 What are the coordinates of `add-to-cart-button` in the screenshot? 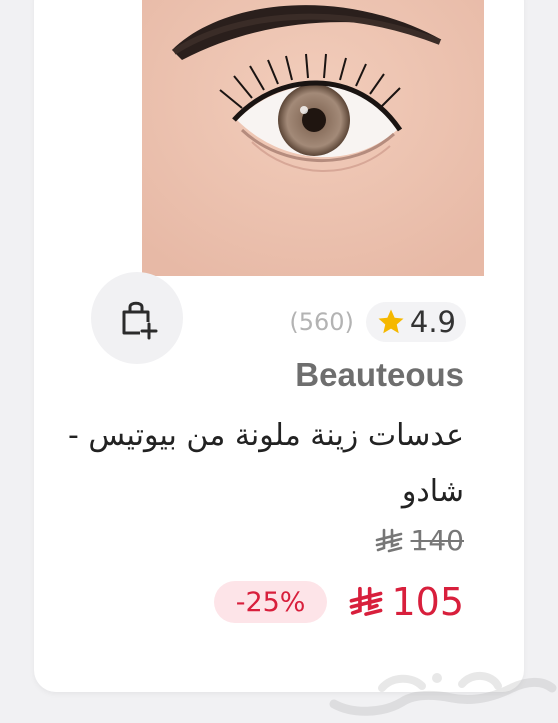 It's located at (137, 318).